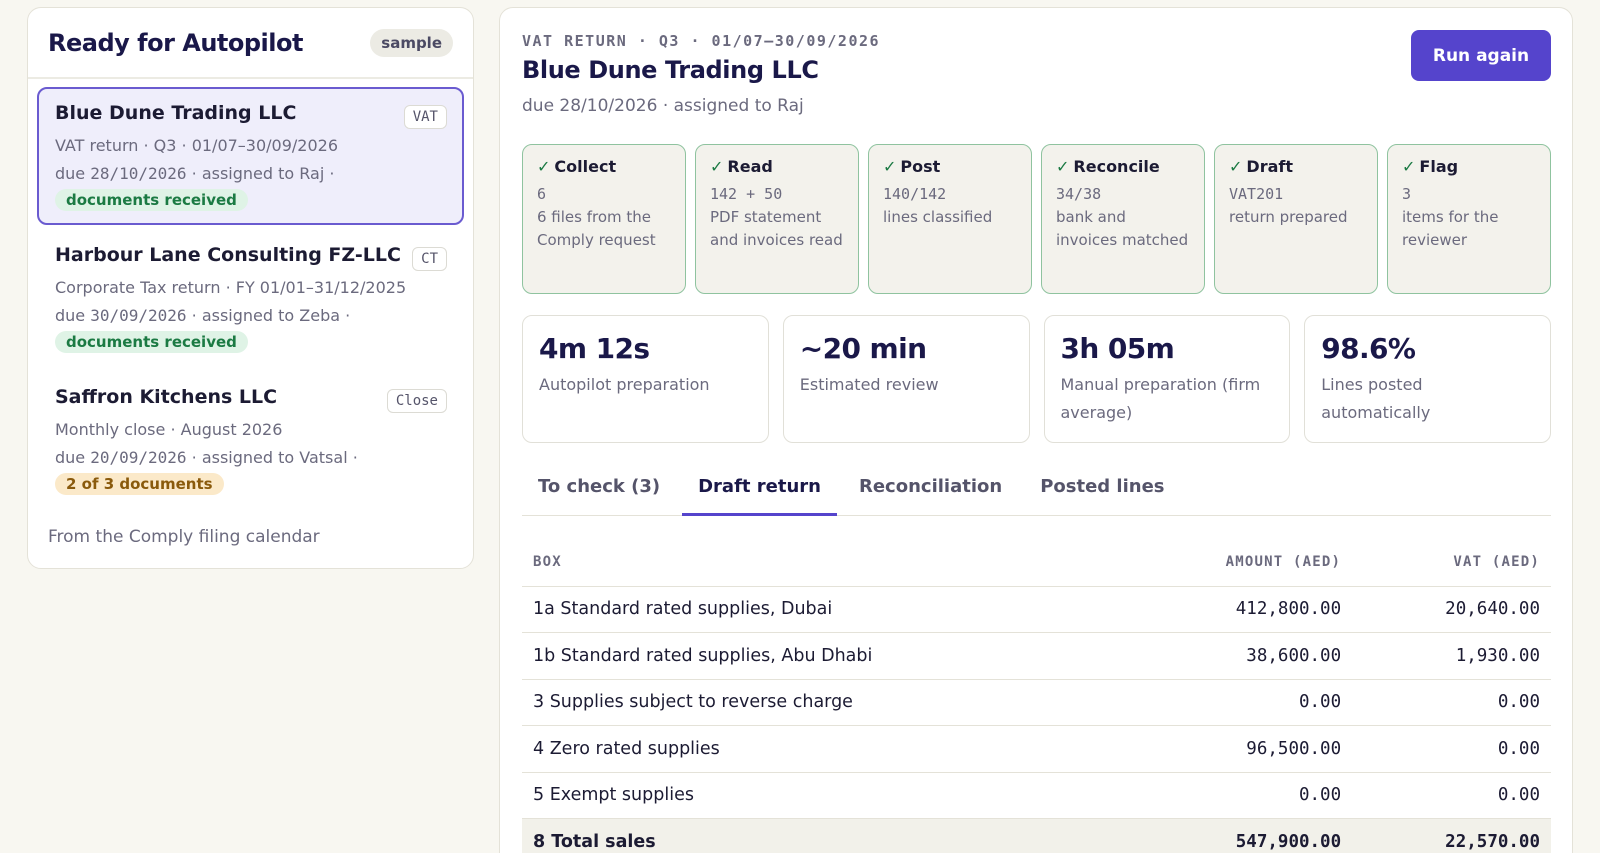 The image size is (1600, 853). What do you see at coordinates (1407, 194) in the screenshot?
I see `step-value: 3` at bounding box center [1407, 194].